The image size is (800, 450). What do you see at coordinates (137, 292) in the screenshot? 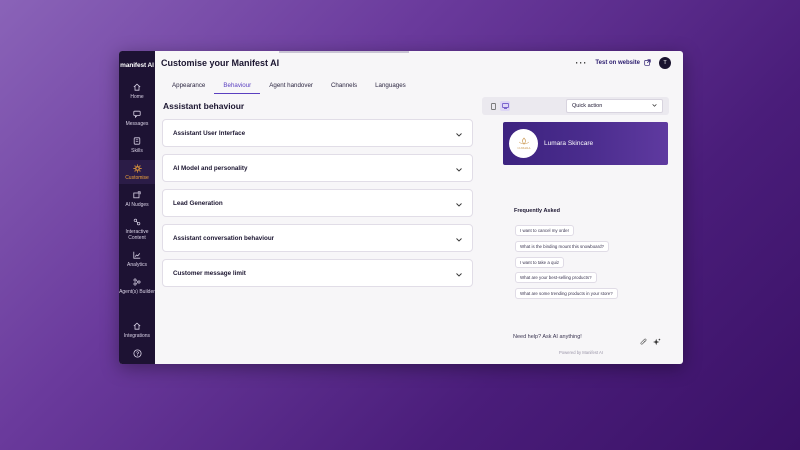
I see `sidebar-item-label: Agent(s) Builder` at bounding box center [137, 292].